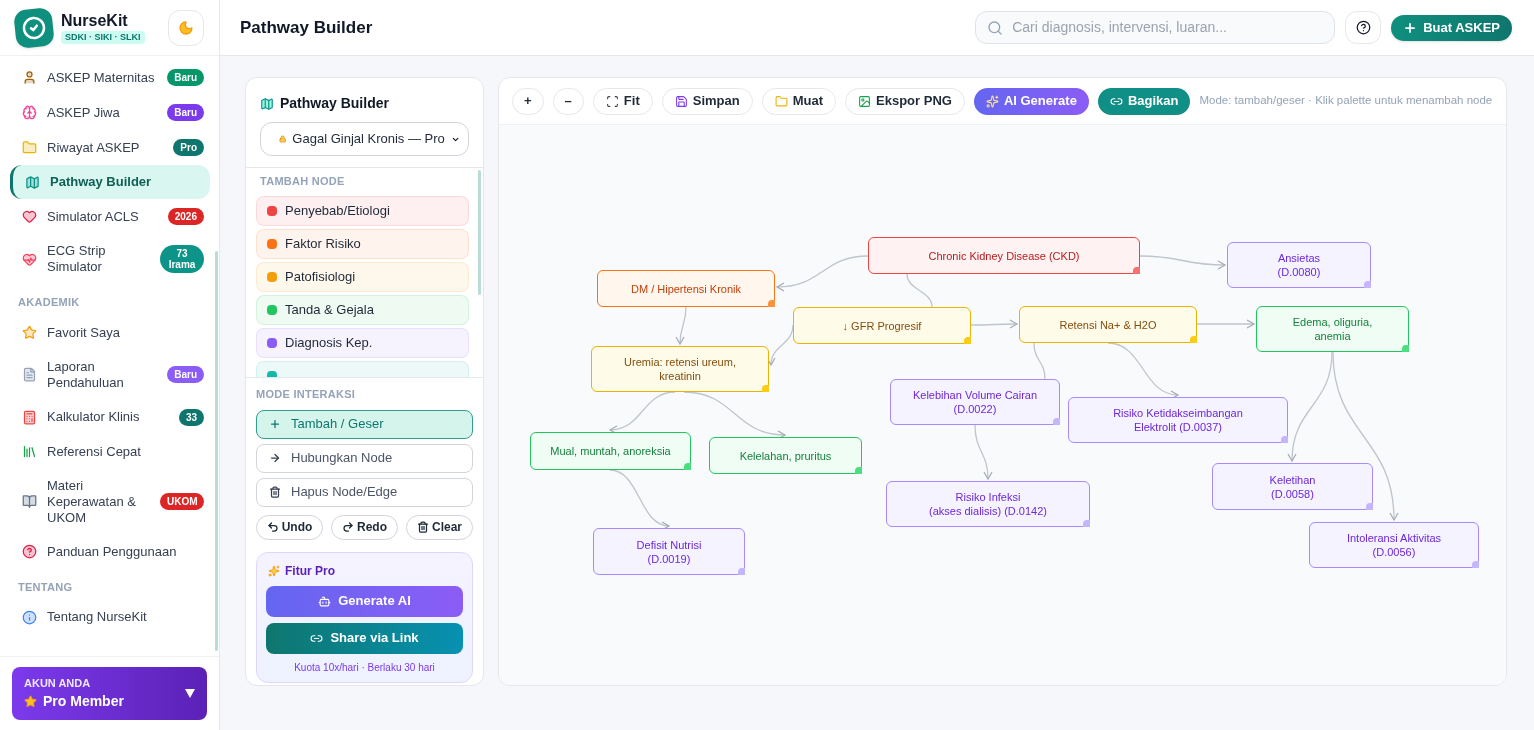  Describe the element at coordinates (364, 601) in the screenshot. I see `pro-action-button: Generate AI` at that location.